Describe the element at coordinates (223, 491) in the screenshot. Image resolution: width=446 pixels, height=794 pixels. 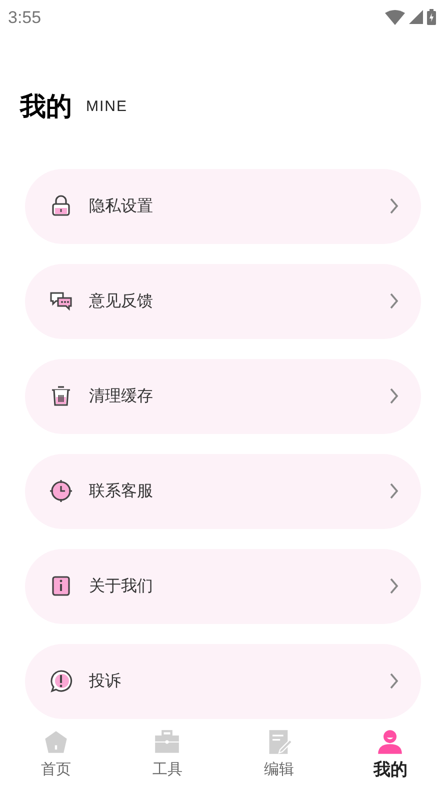
I see `menu-item: 联系客服` at that location.